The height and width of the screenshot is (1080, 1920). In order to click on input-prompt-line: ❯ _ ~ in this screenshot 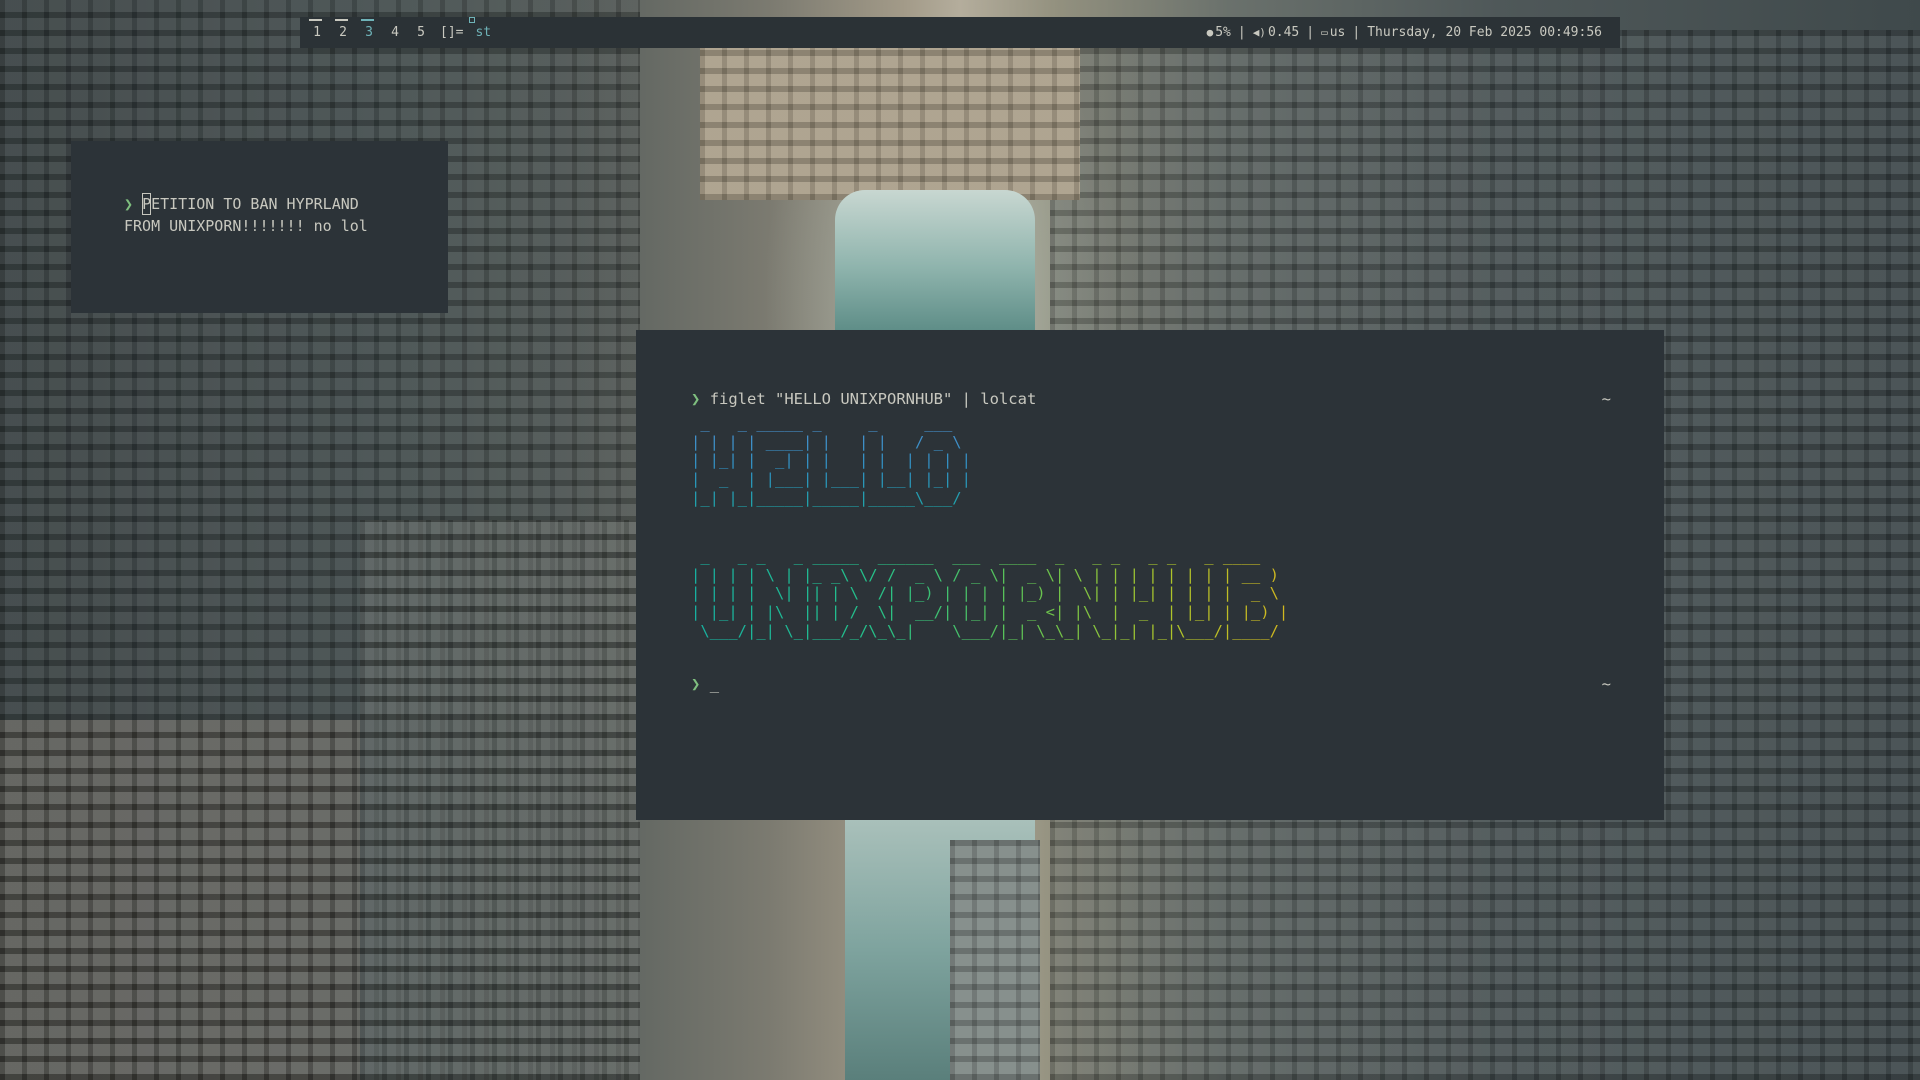, I will do `click(1151, 684)`.